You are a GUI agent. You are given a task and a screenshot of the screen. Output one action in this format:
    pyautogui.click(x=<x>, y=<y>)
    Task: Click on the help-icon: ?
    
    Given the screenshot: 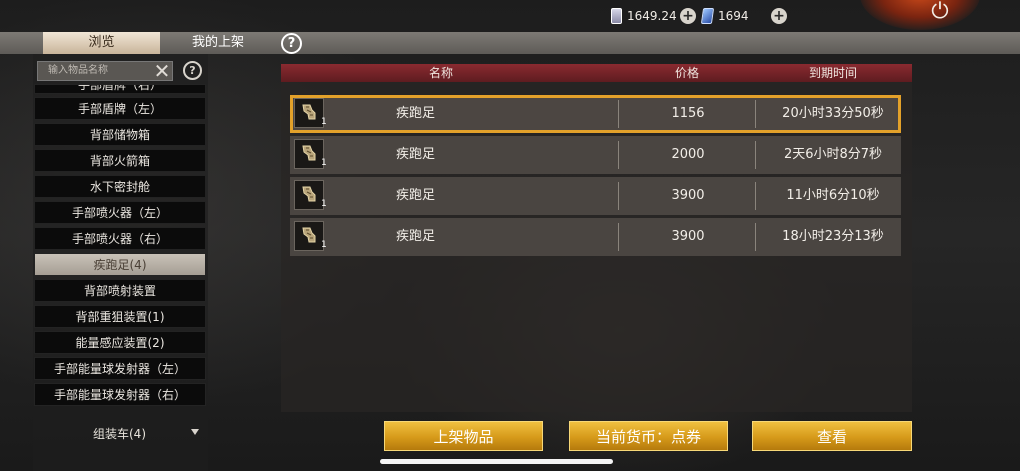 What is the action you would take?
    pyautogui.click(x=291, y=43)
    